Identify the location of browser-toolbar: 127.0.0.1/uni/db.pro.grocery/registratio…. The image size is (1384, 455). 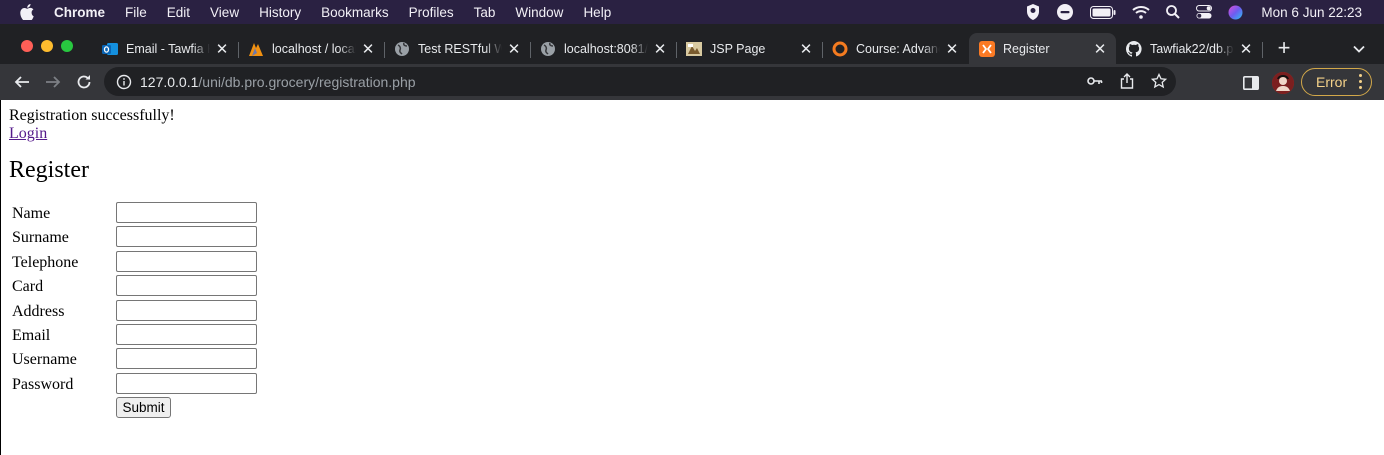
(692, 82).